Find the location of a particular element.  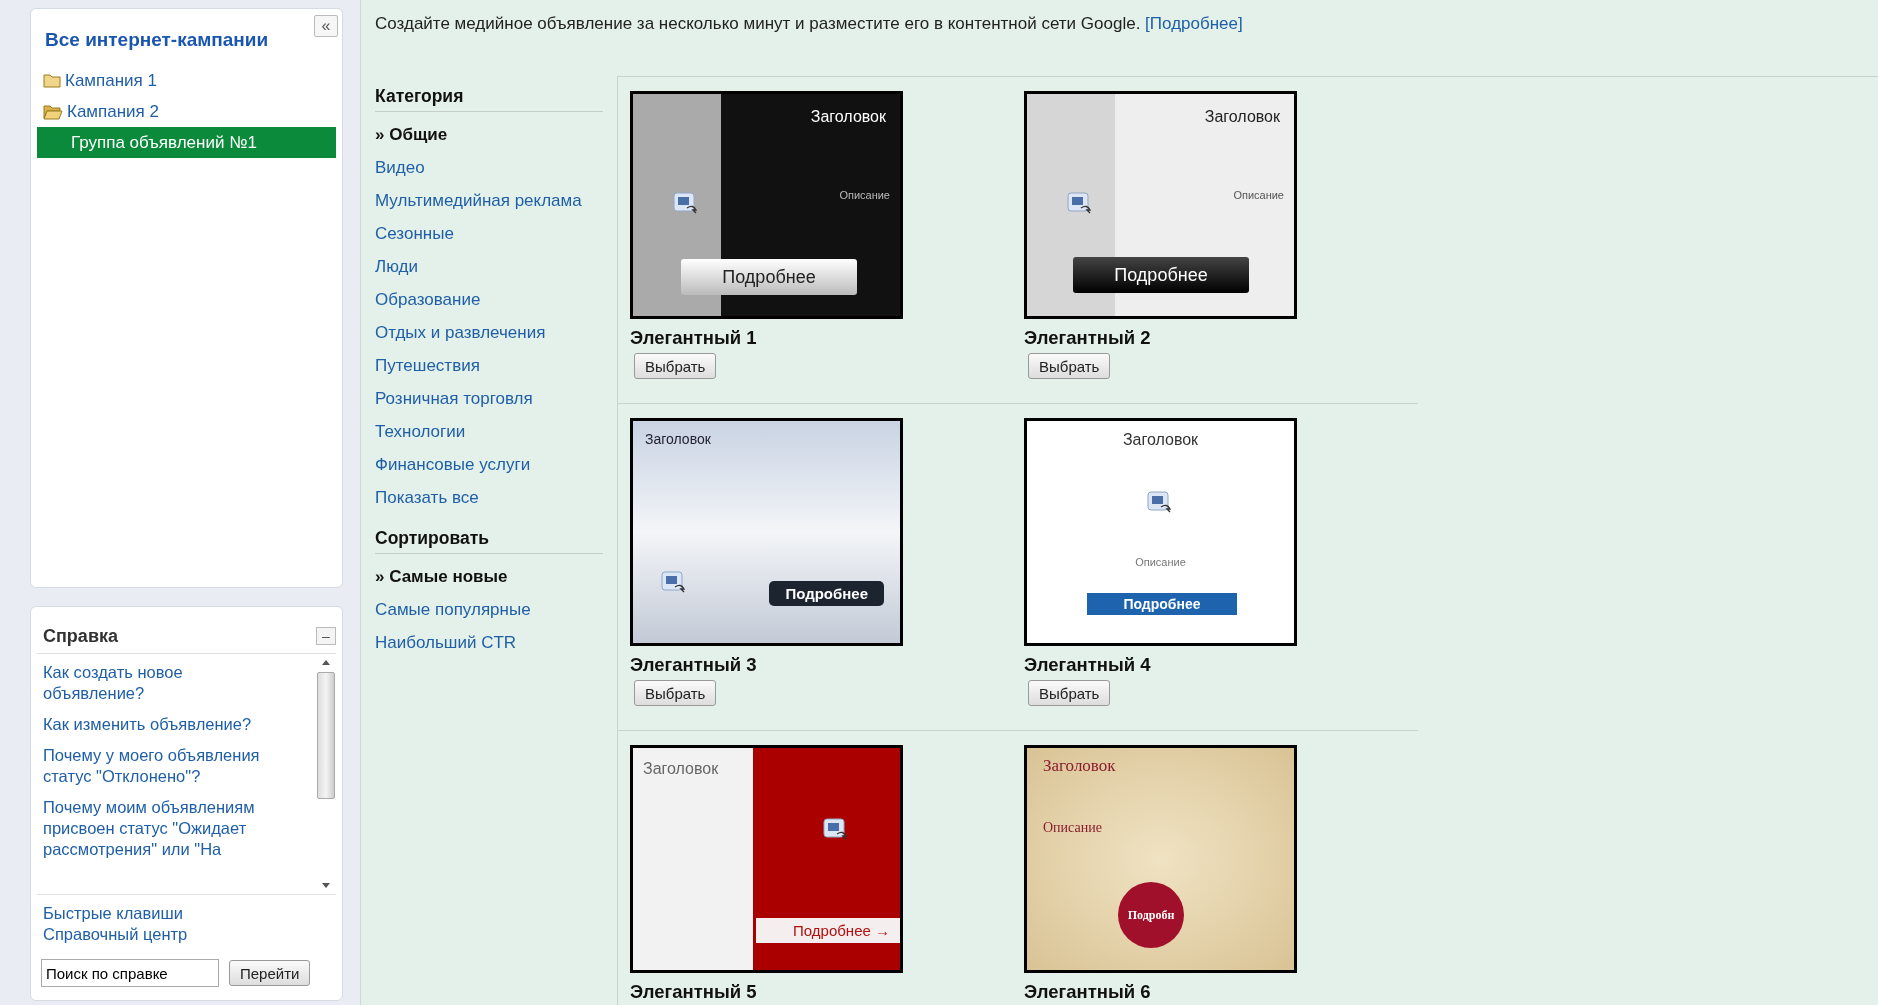

template-name: Элегантный 1 is located at coordinates (694, 338).